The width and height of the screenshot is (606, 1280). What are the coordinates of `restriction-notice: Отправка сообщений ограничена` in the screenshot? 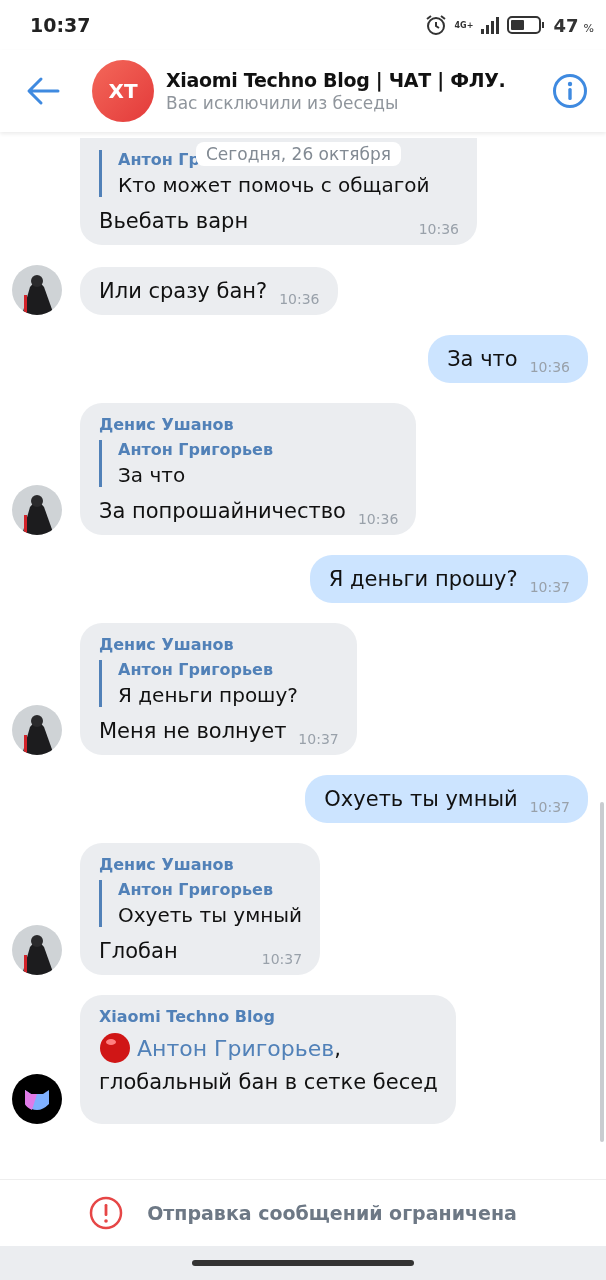 It's located at (332, 1213).